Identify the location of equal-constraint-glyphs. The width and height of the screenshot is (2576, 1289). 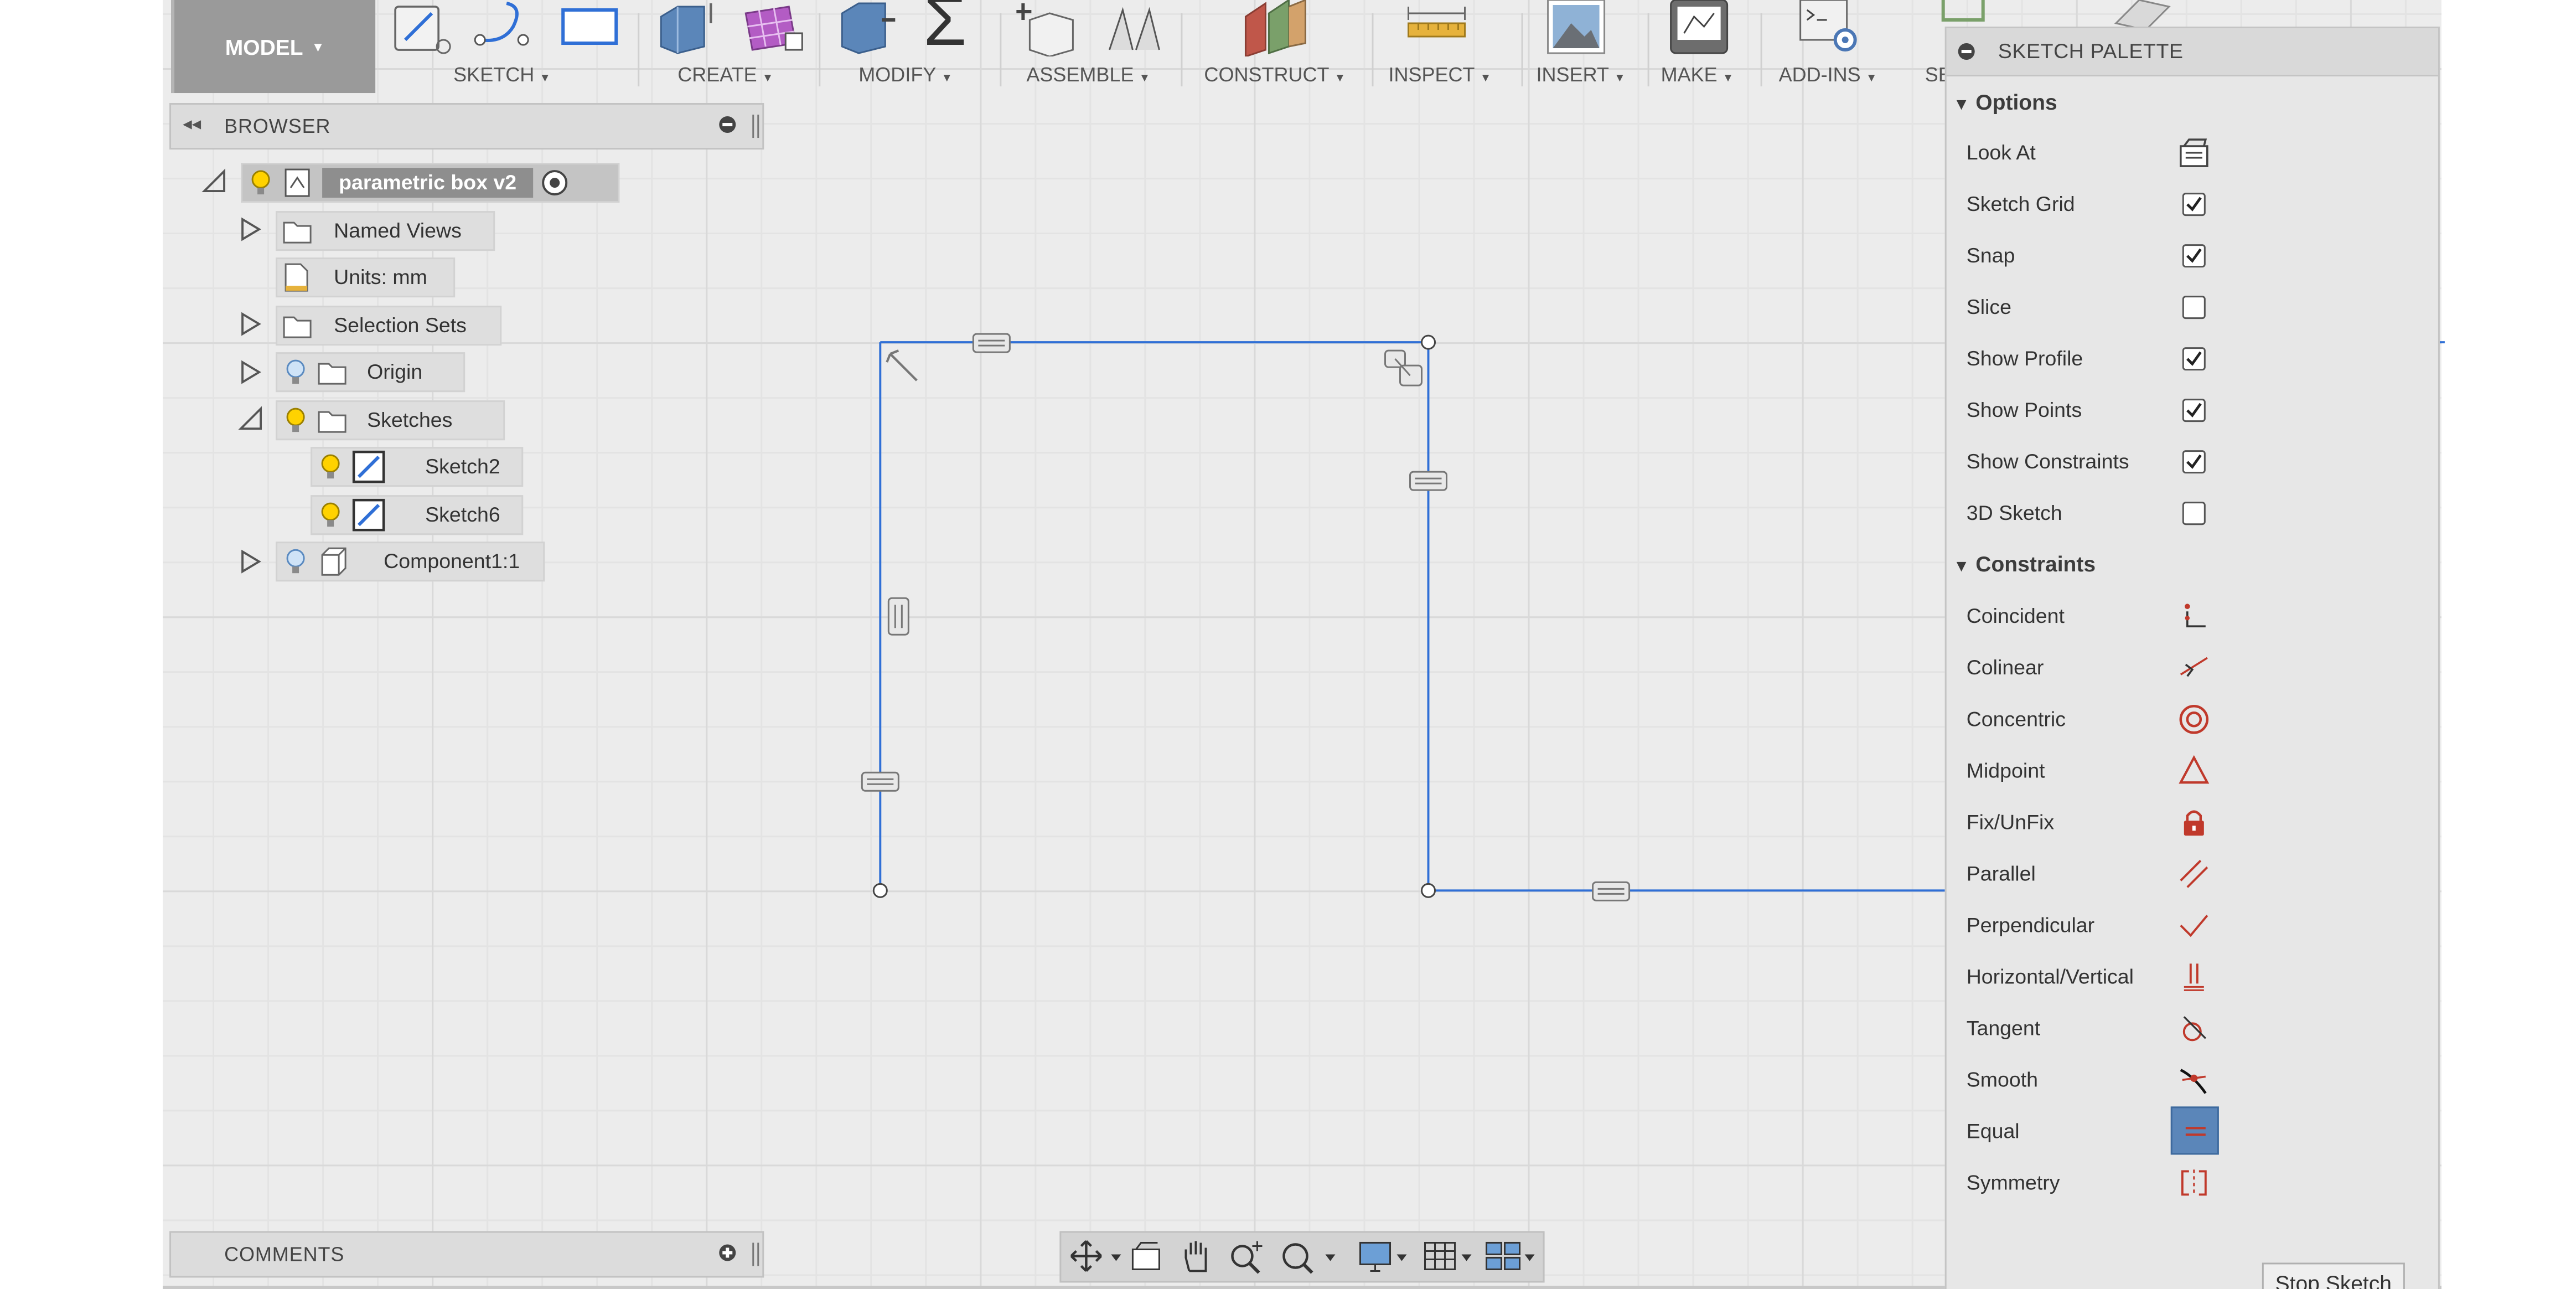
(1246, 617).